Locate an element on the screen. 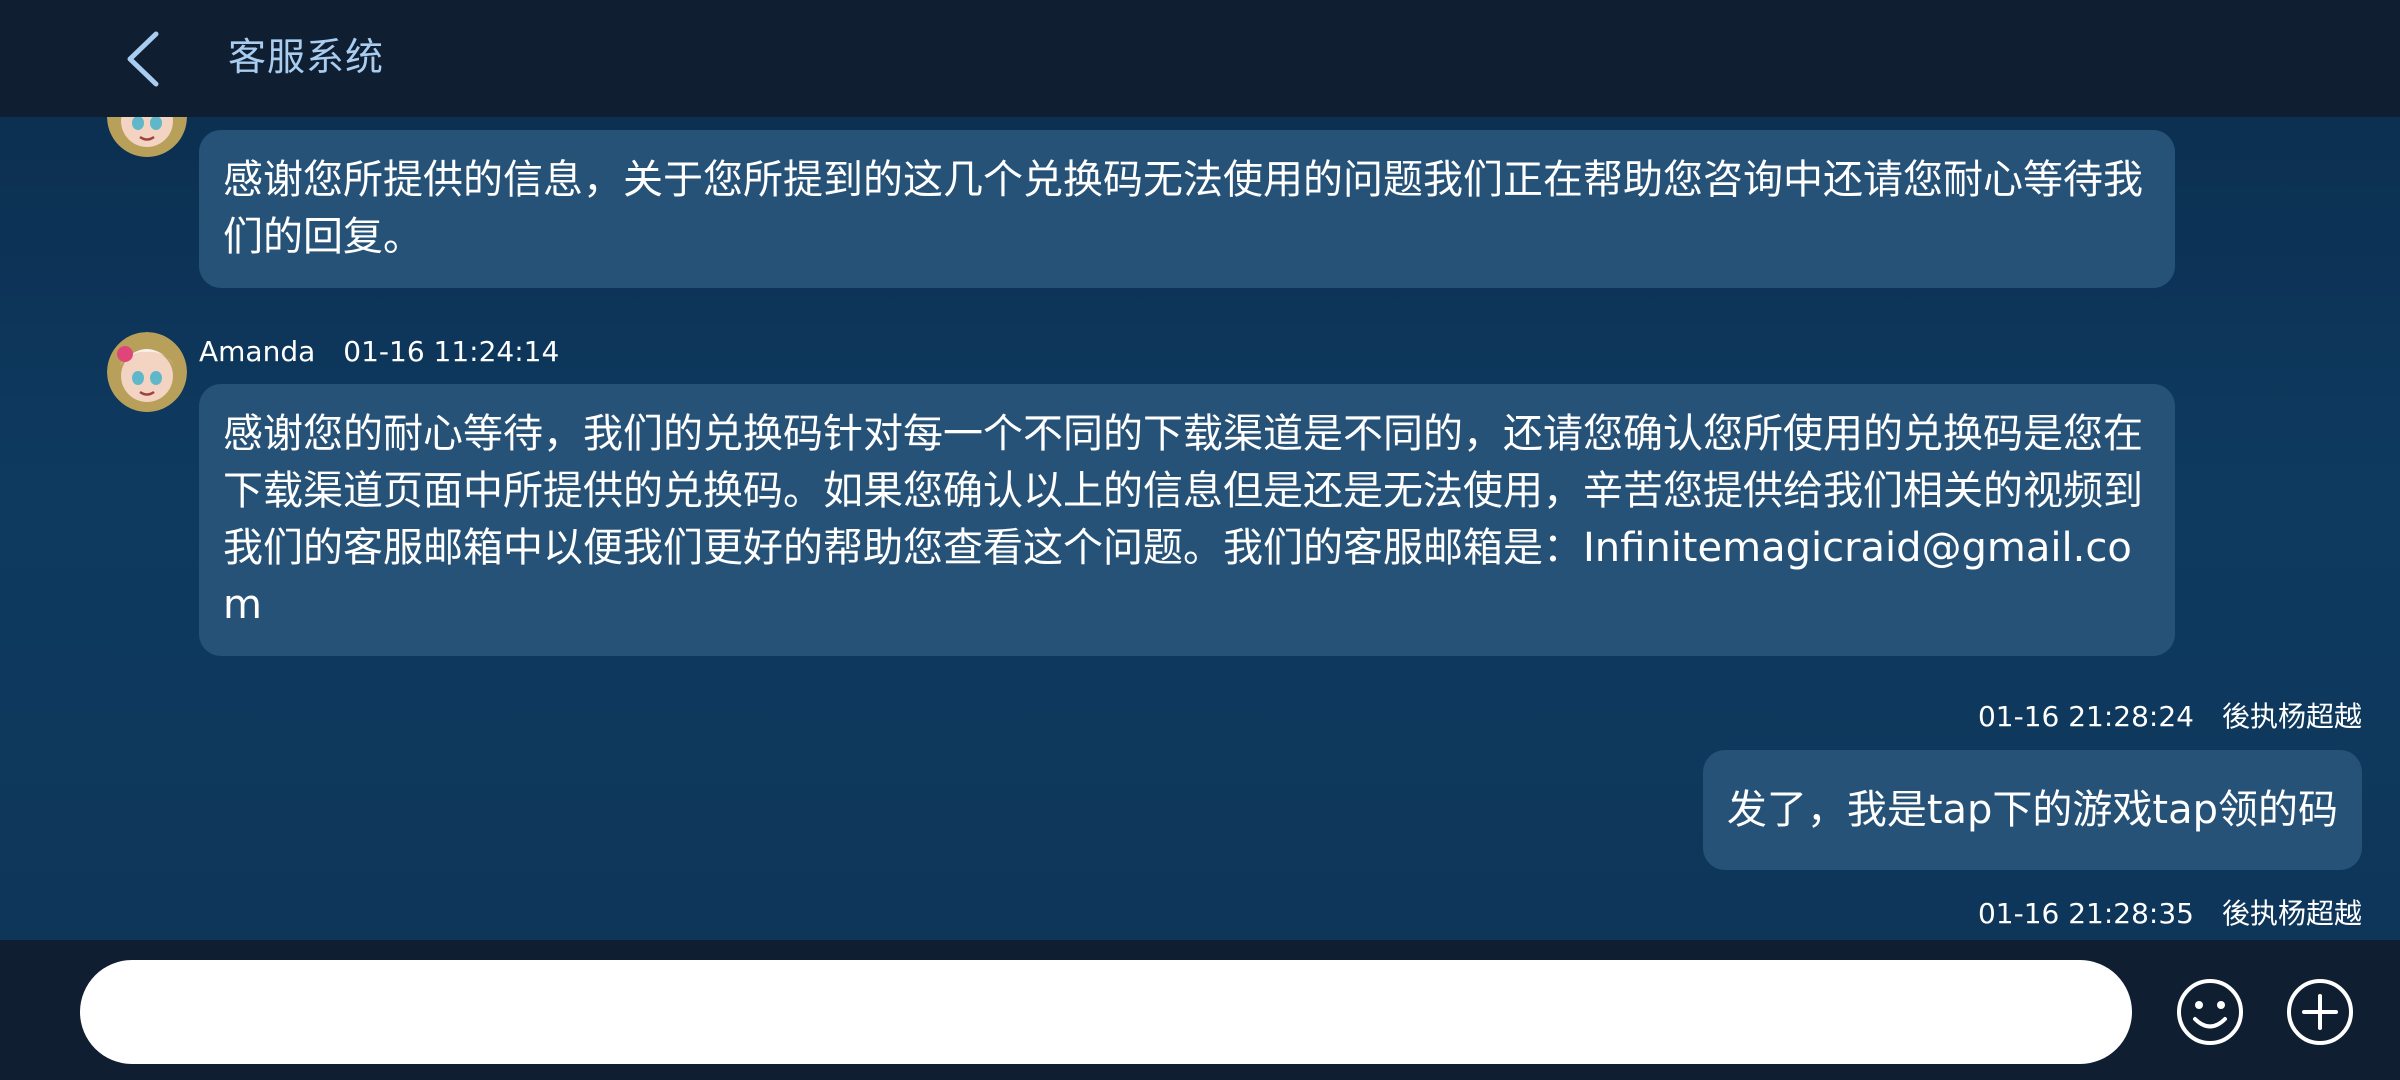 The image size is (2400, 1080). message-meta: Amanda 01-16 11:24:14 is located at coordinates (379, 352).